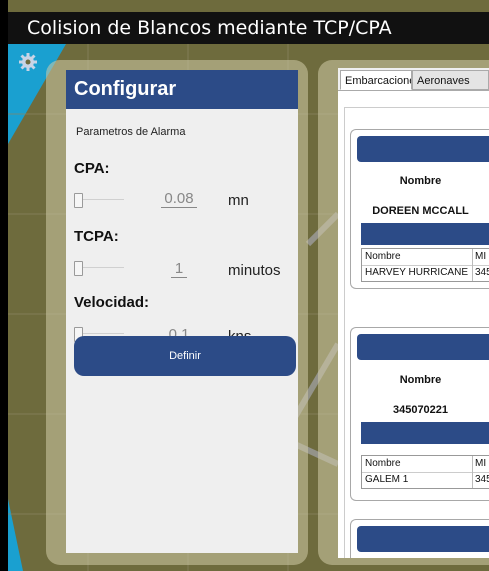 This screenshot has width=489, height=571. Describe the element at coordinates (416, 272) in the screenshot. I see `row-name: HARVEY HURRICANE` at that location.